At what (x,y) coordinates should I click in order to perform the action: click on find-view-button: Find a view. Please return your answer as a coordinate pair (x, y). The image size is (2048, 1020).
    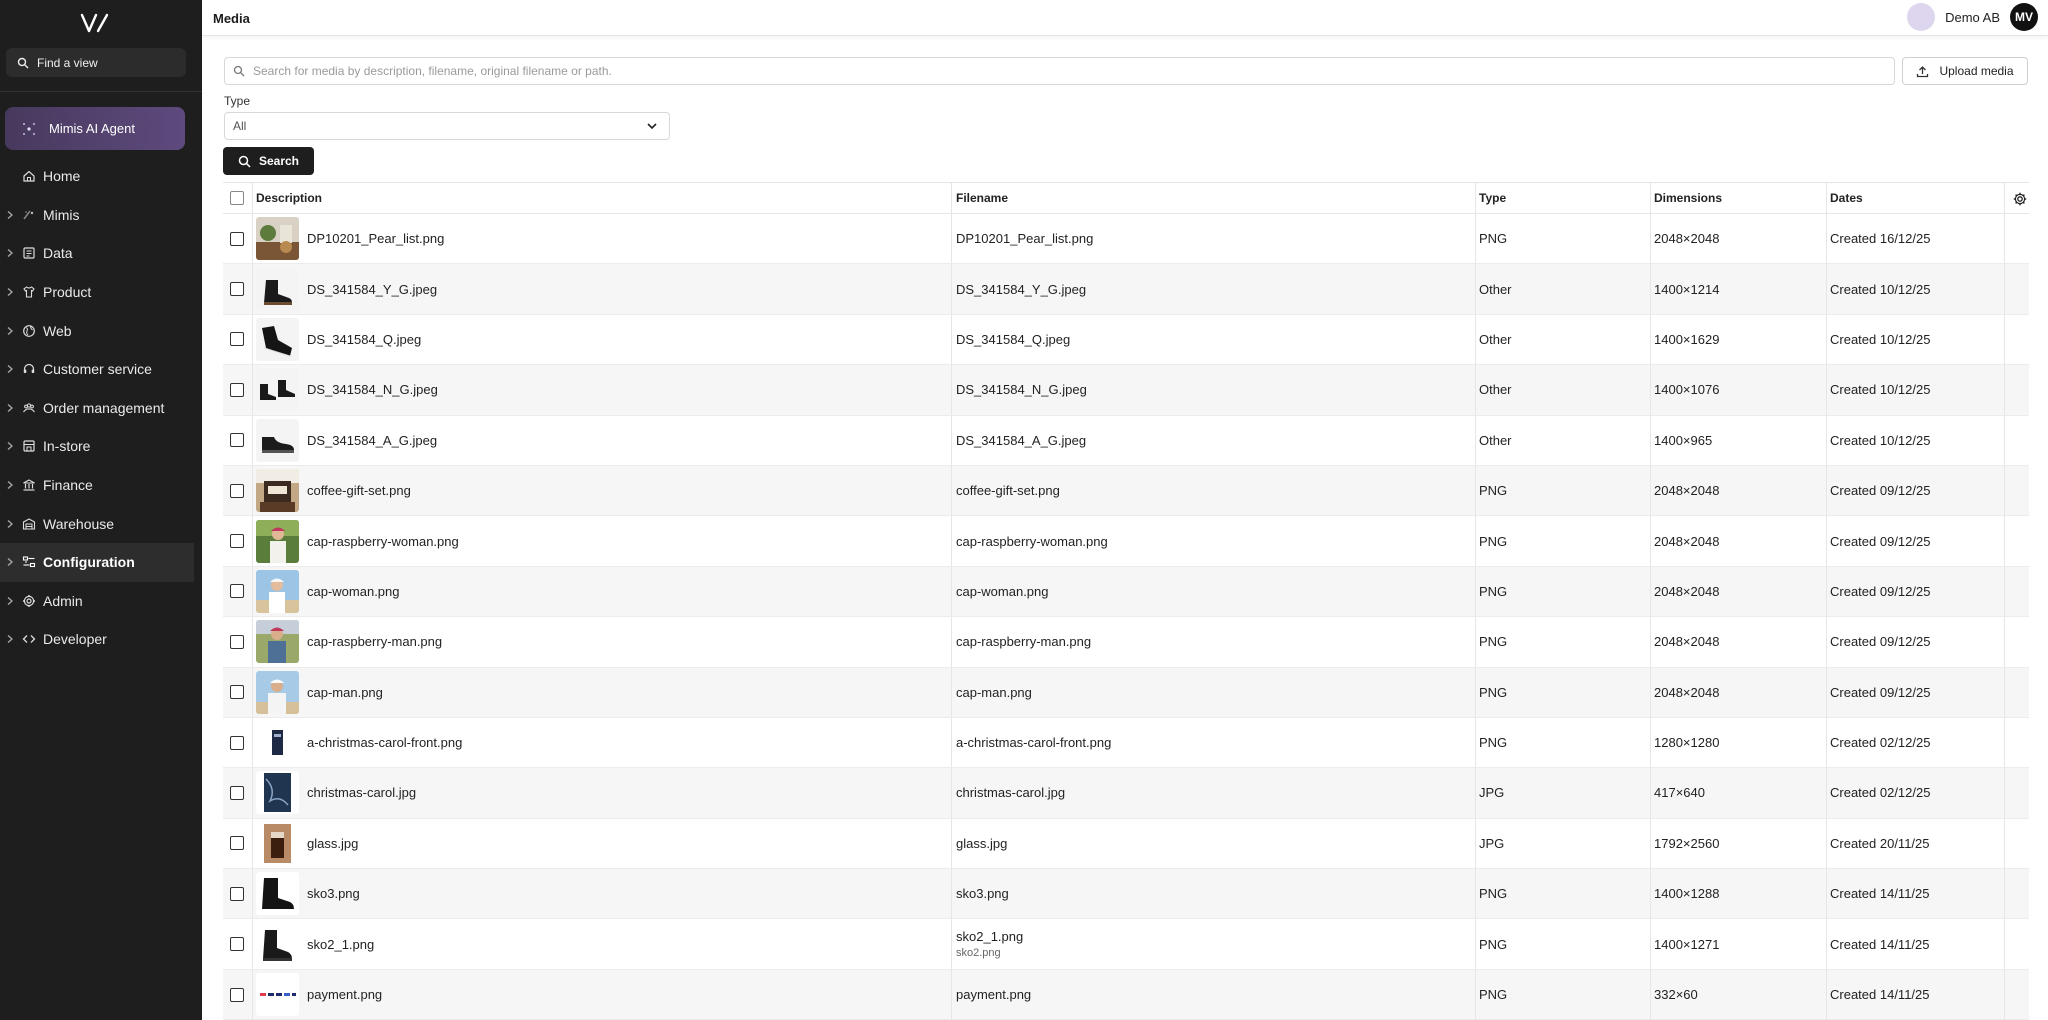
    Looking at the image, I should click on (96, 62).